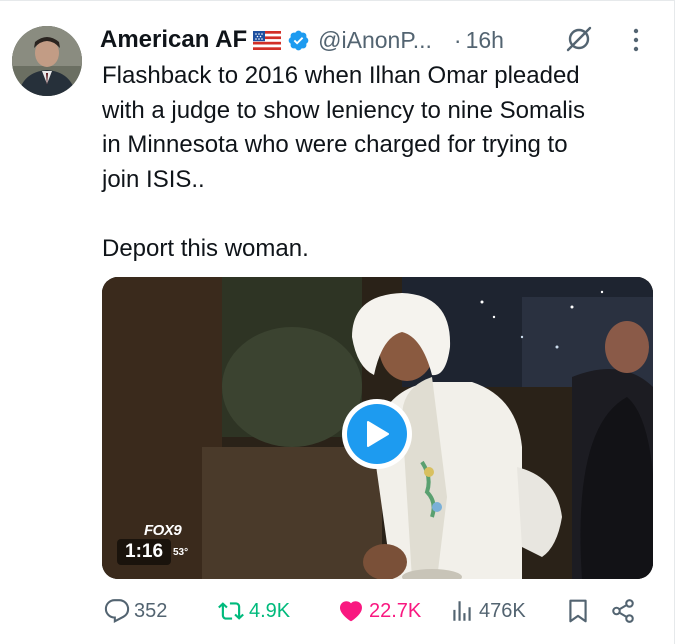 This screenshot has height=644, width=675. What do you see at coordinates (579, 39) in the screenshot?
I see `grok-icon` at bounding box center [579, 39].